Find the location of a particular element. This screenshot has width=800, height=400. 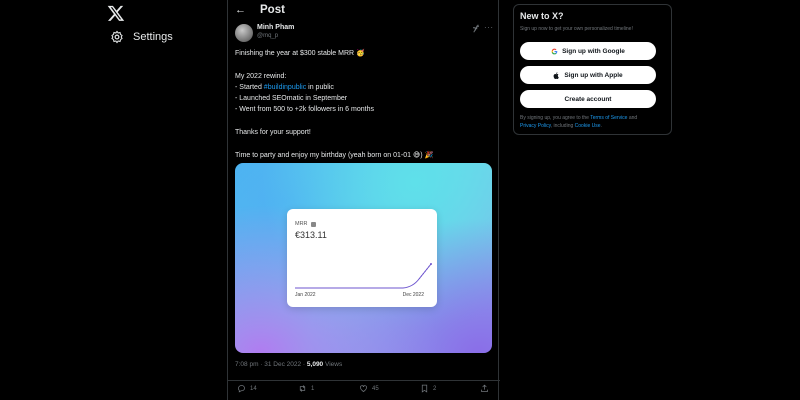

reply-button: 14 is located at coordinates (247, 388).